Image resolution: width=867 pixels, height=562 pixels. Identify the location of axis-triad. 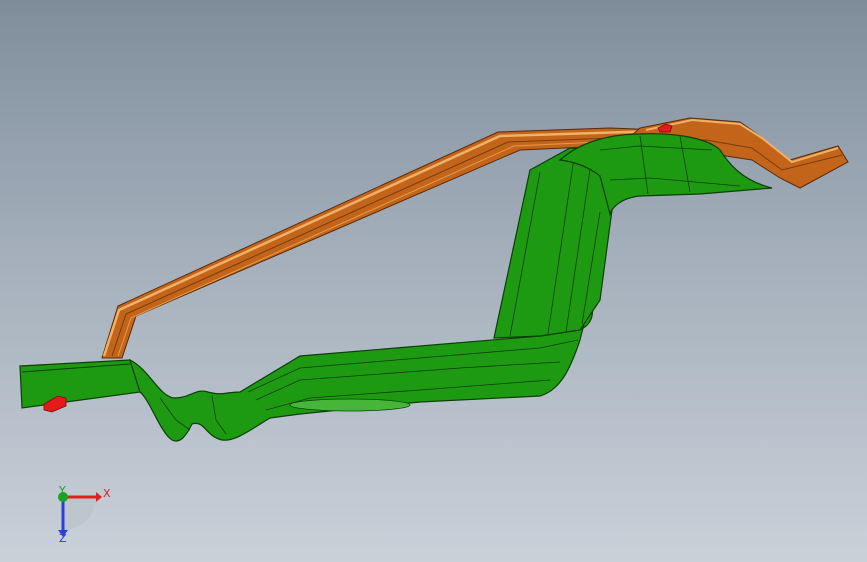
(80, 514).